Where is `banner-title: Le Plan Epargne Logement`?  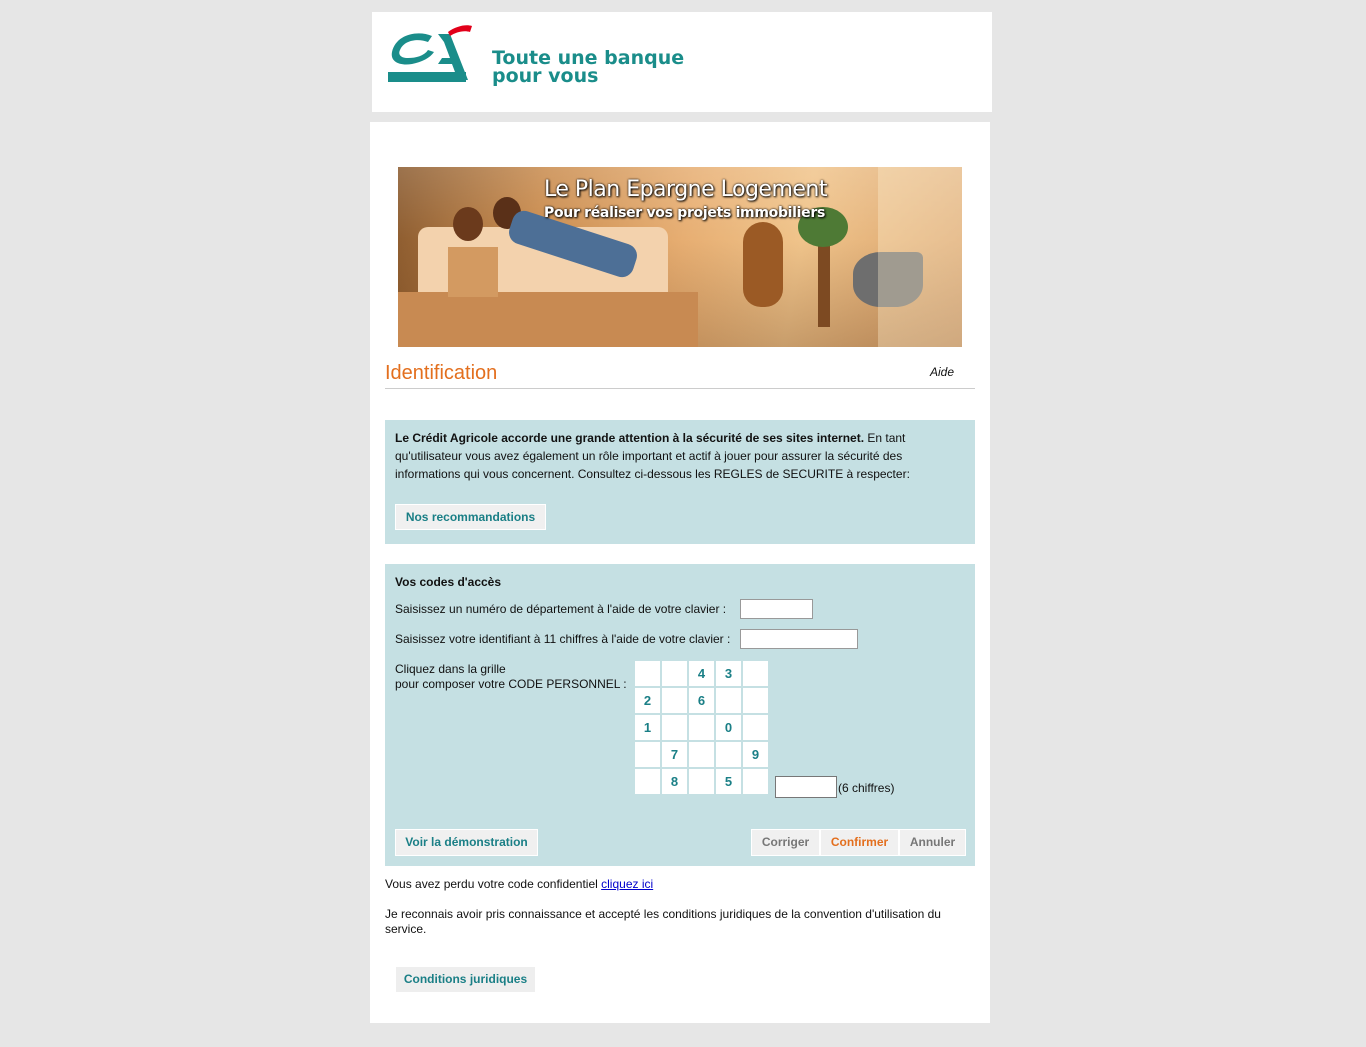 banner-title: Le Plan Epargne Logement is located at coordinates (686, 189).